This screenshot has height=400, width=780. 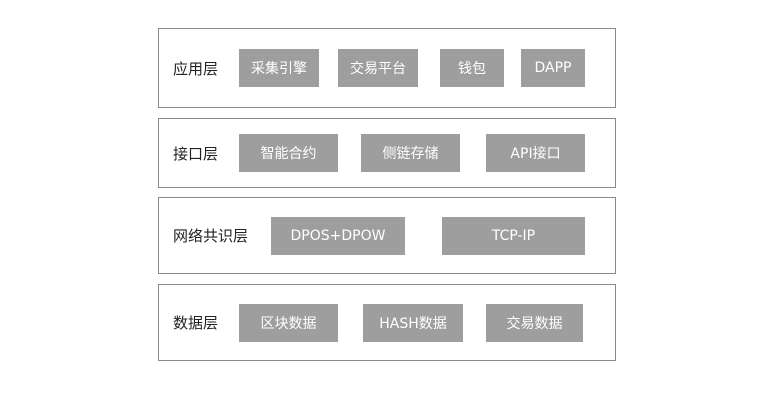 I want to click on module-box: 智能合约, so click(x=288, y=153).